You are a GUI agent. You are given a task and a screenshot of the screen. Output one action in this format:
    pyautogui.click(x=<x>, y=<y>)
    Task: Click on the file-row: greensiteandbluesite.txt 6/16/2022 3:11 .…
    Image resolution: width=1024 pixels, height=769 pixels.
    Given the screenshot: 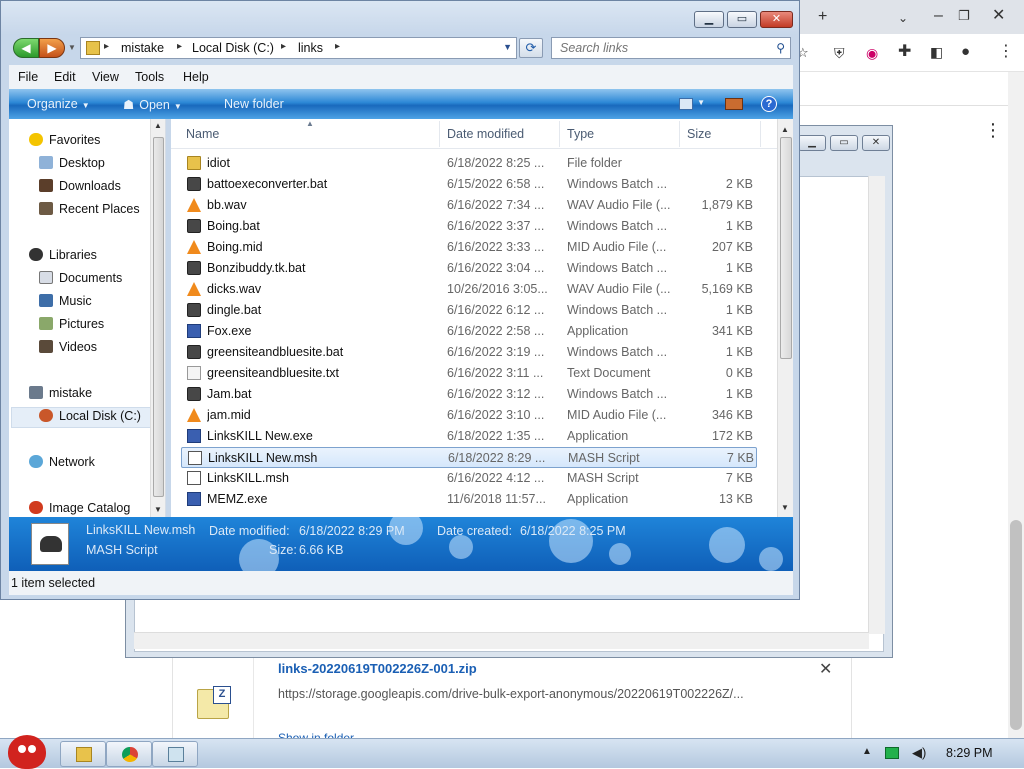 What is the action you would take?
    pyautogui.click(x=469, y=373)
    